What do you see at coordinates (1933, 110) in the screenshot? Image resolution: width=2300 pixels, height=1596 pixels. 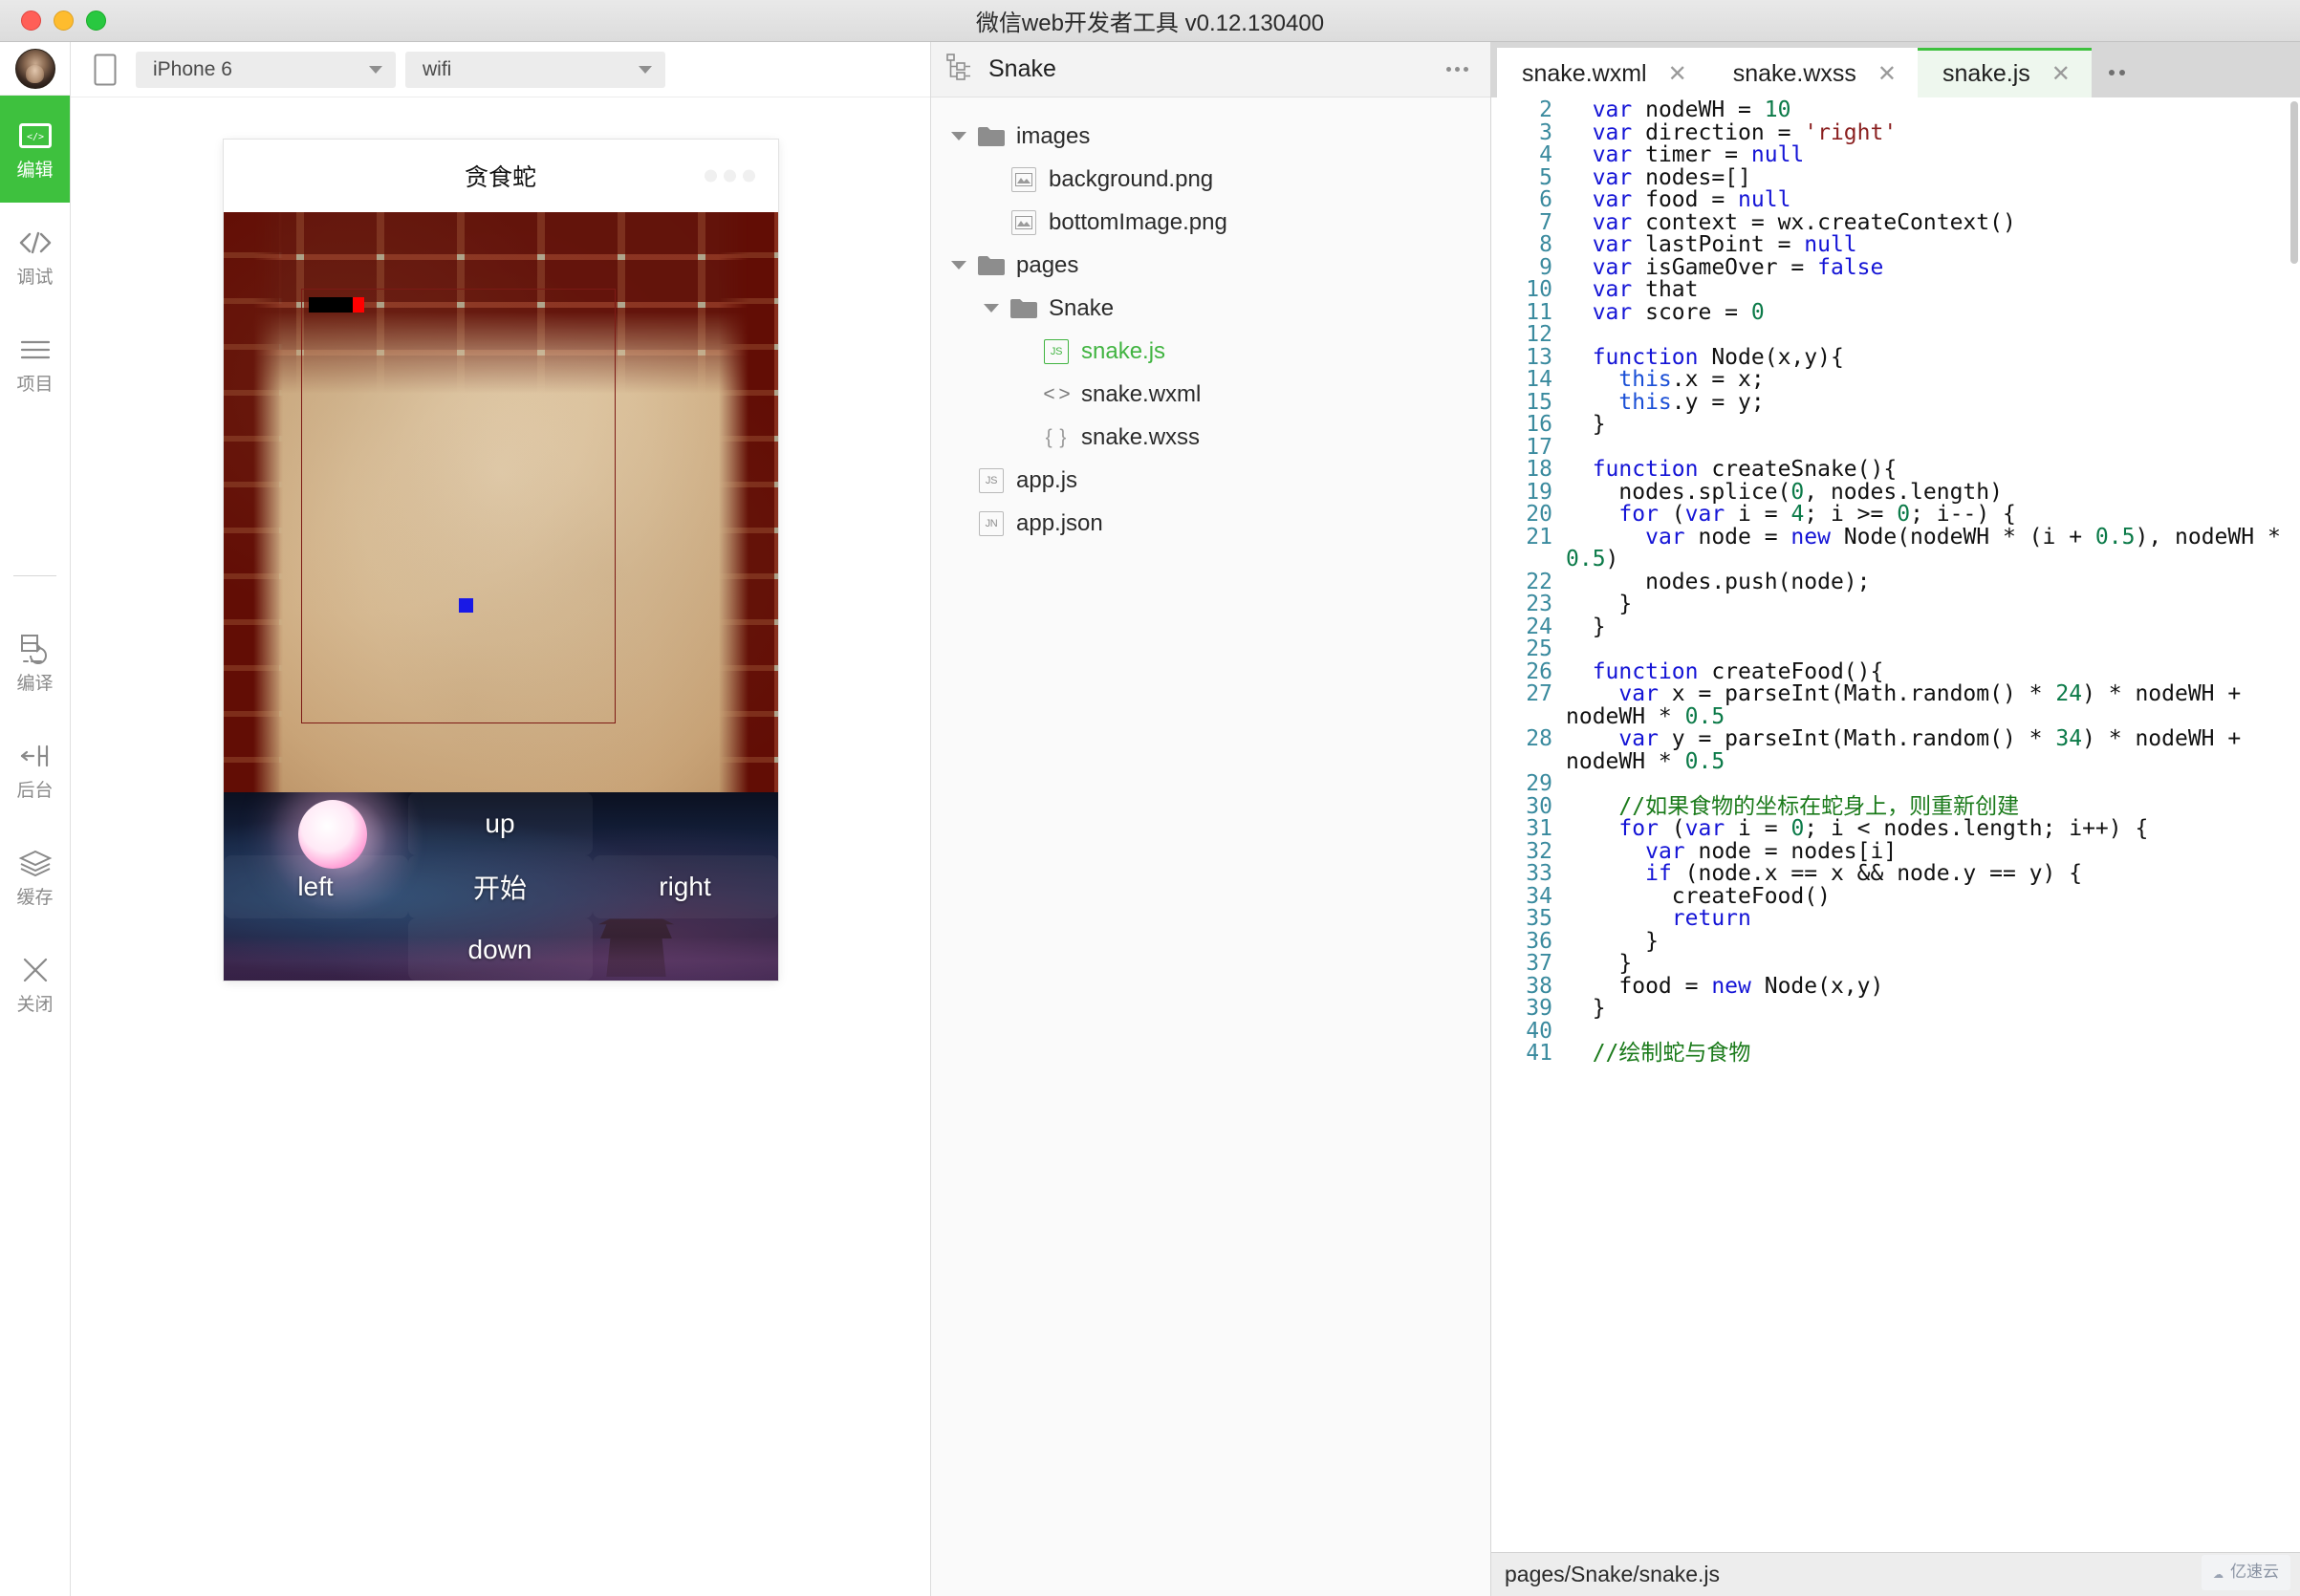 I see `code-line-text: var nodeWH = 10` at bounding box center [1933, 110].